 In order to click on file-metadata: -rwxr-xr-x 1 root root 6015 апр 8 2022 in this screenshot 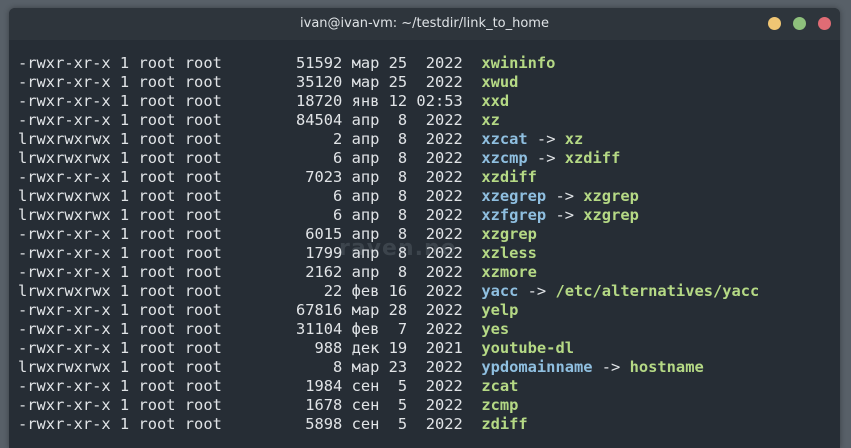, I will do `click(250, 234)`.